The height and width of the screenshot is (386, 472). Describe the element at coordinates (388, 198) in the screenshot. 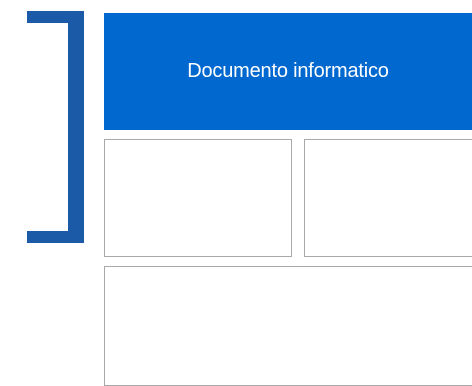

I see `empty-panel-right` at that location.